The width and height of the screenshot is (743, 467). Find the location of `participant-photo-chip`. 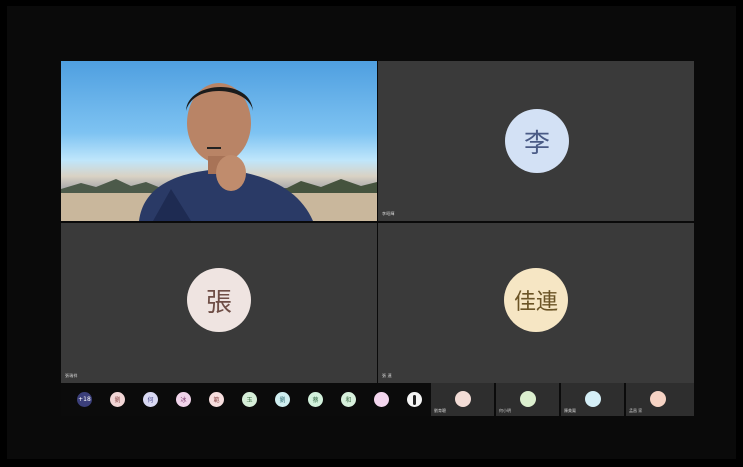

participant-photo-chip is located at coordinates (414, 399).